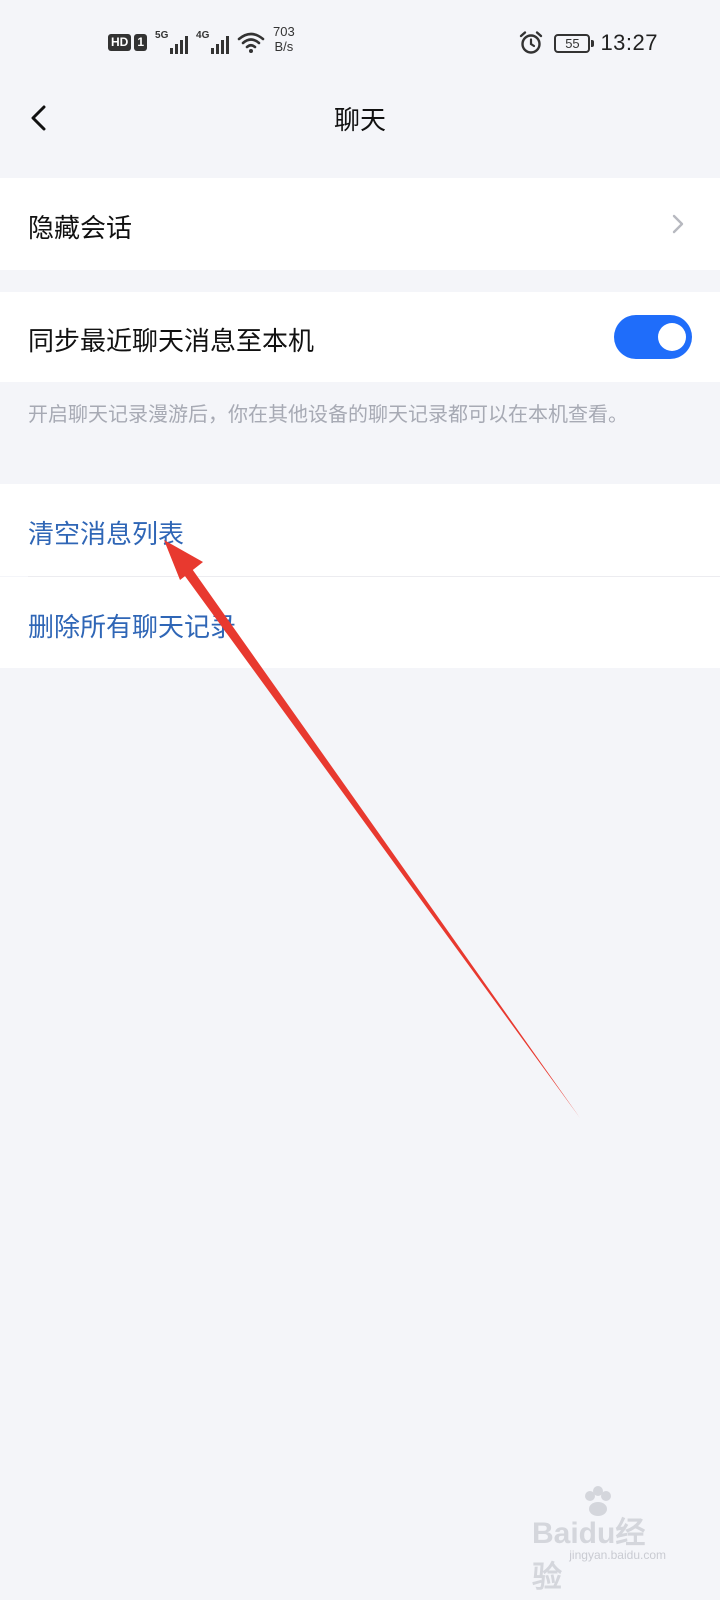 The height and width of the screenshot is (1600, 720). I want to click on hidden-chats-label: 隐藏会话, so click(80, 229).